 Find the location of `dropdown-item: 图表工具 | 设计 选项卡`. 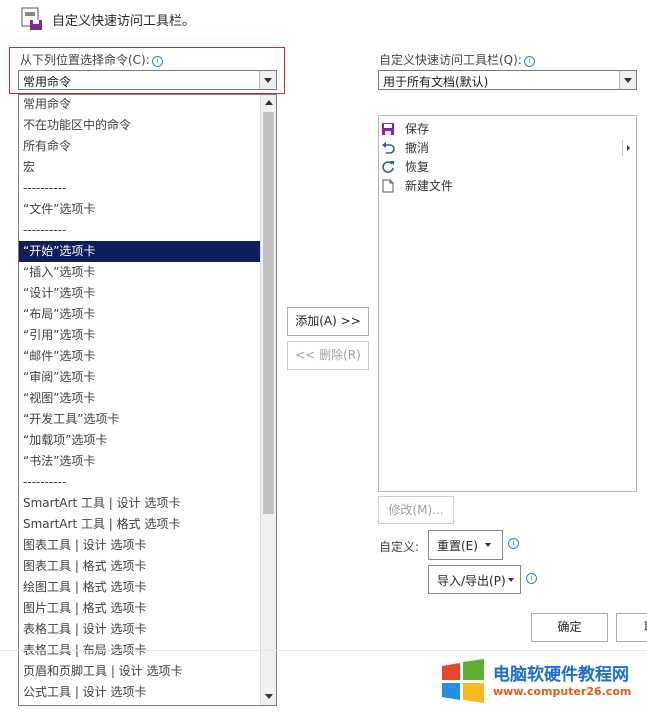

dropdown-item: 图表工具 | 设计 选项卡 is located at coordinates (85, 545).